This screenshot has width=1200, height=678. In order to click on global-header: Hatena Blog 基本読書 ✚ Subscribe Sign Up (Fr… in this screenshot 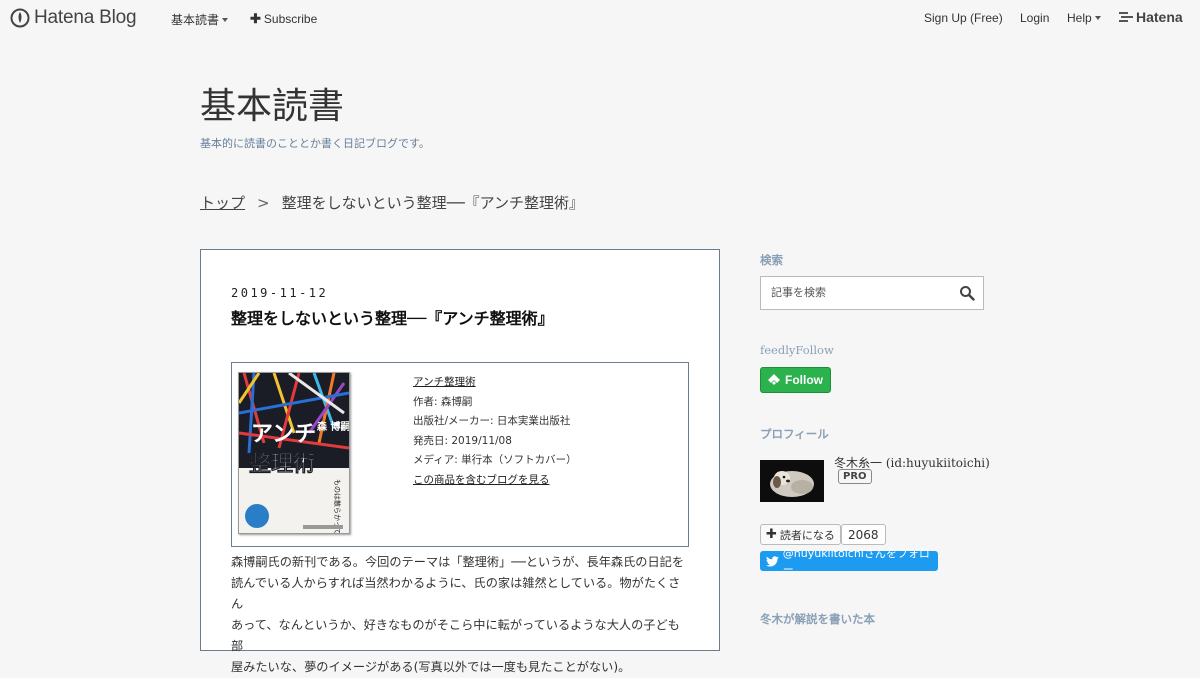, I will do `click(600, 18)`.